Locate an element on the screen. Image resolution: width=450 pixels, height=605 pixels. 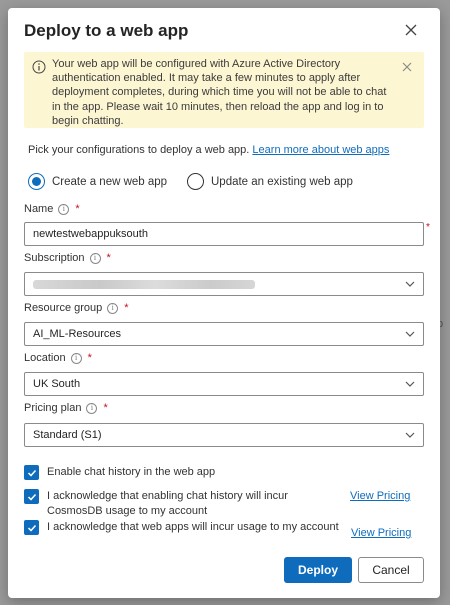
dialog-title: Deploy to a web app is located at coordinates (106, 30).